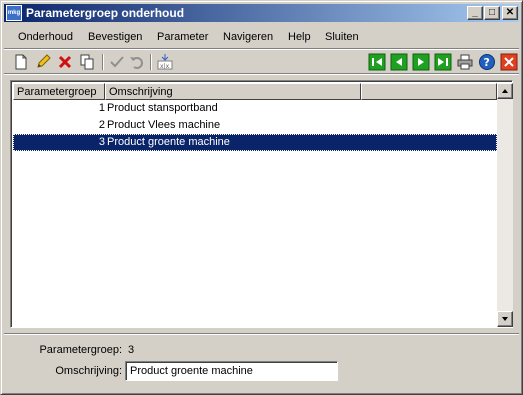  Describe the element at coordinates (182, 37) in the screenshot. I see `menu-parameter: Parameter` at that location.